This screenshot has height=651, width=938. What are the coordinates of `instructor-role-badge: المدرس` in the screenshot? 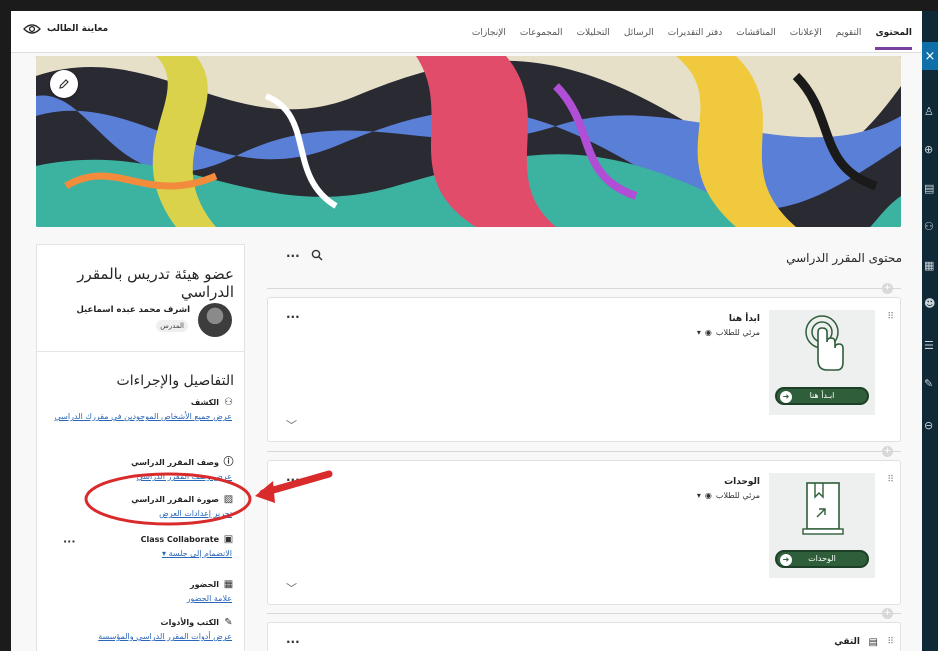 It's located at (172, 326).